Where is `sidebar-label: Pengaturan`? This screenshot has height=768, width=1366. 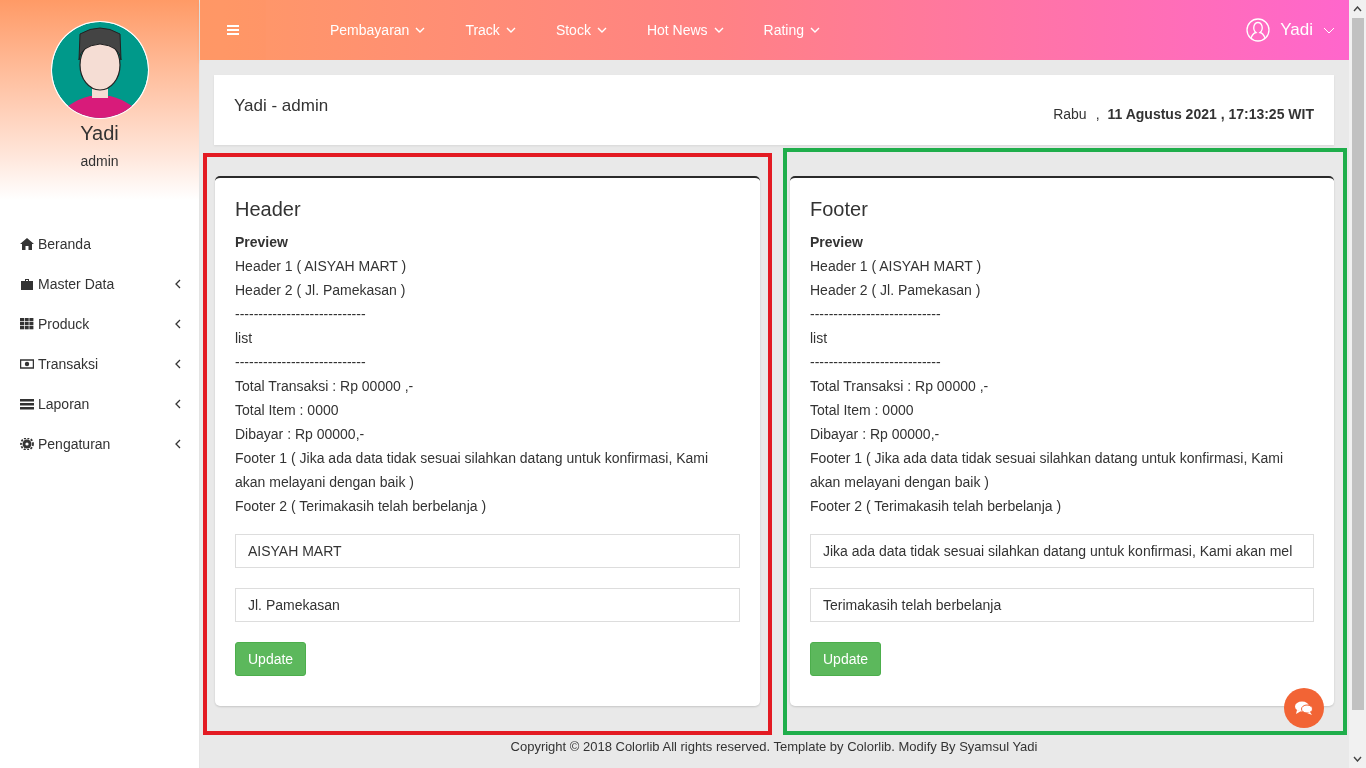
sidebar-label: Pengaturan is located at coordinates (75, 444).